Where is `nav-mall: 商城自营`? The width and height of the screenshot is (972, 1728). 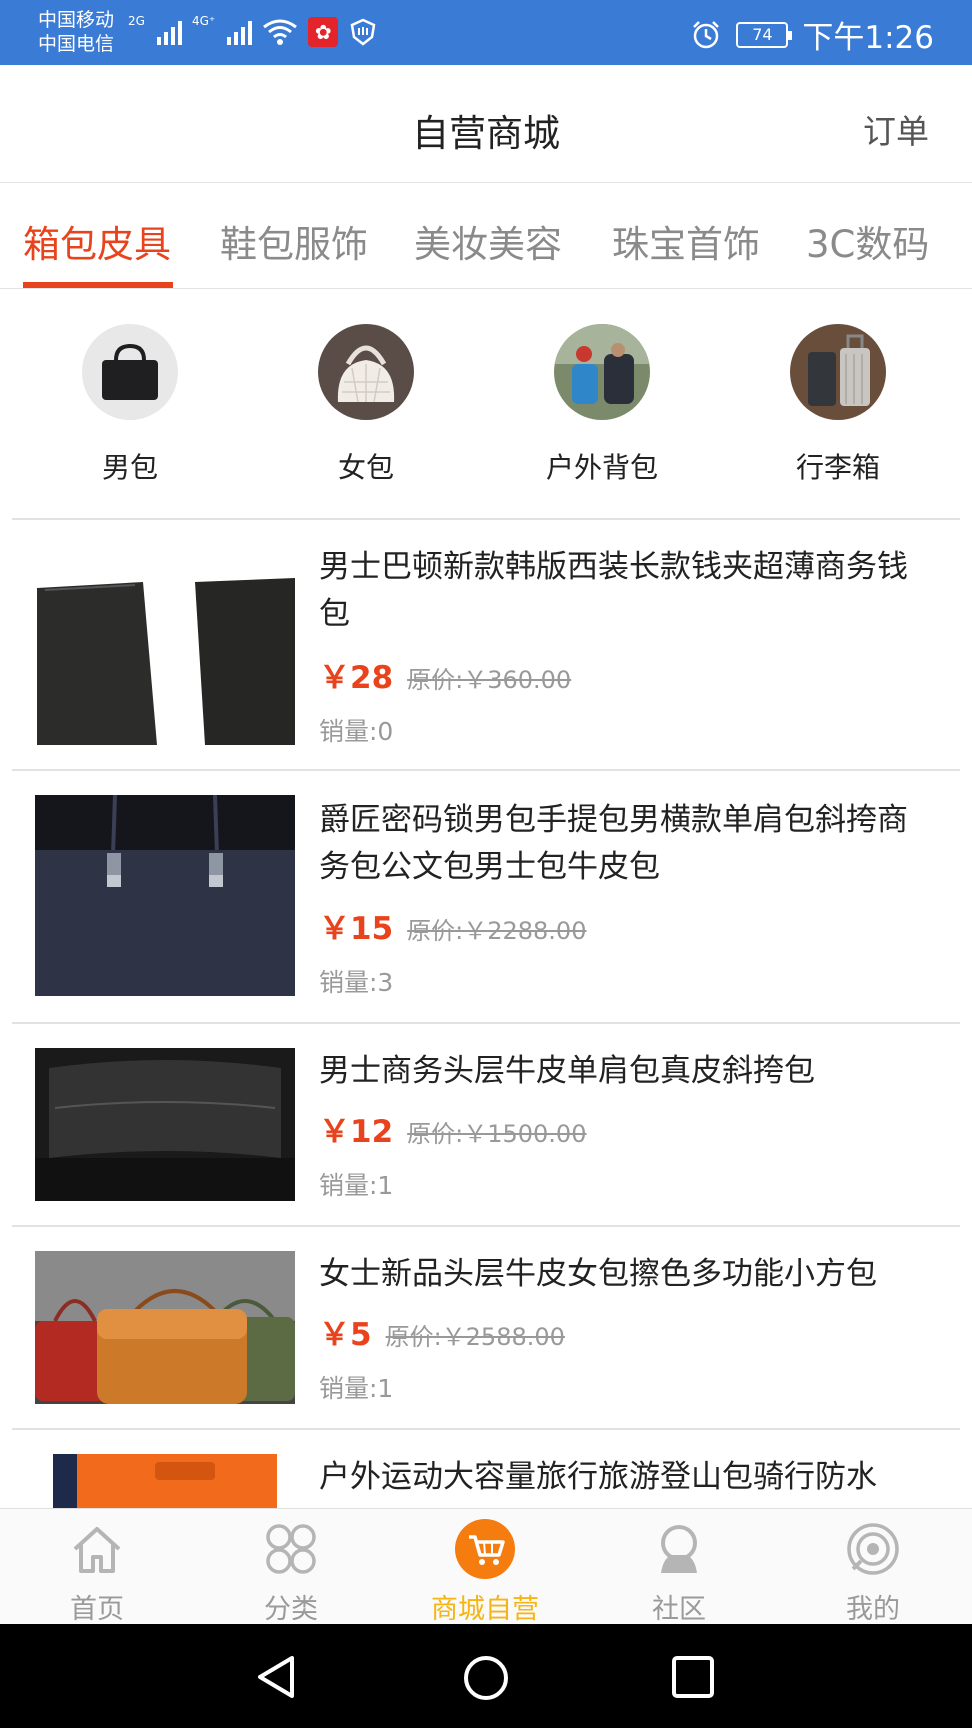 nav-mall: 商城自营 is located at coordinates (485, 1567).